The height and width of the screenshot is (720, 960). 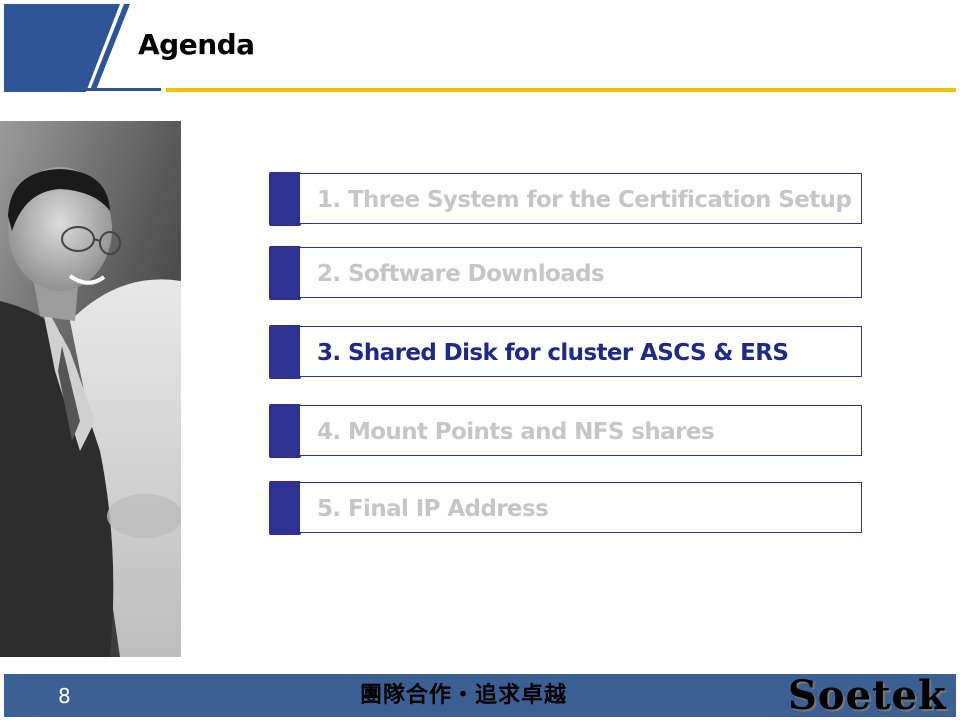 I want to click on agenda-item-4: 4. Mount Points and NFS shares, so click(x=565, y=431).